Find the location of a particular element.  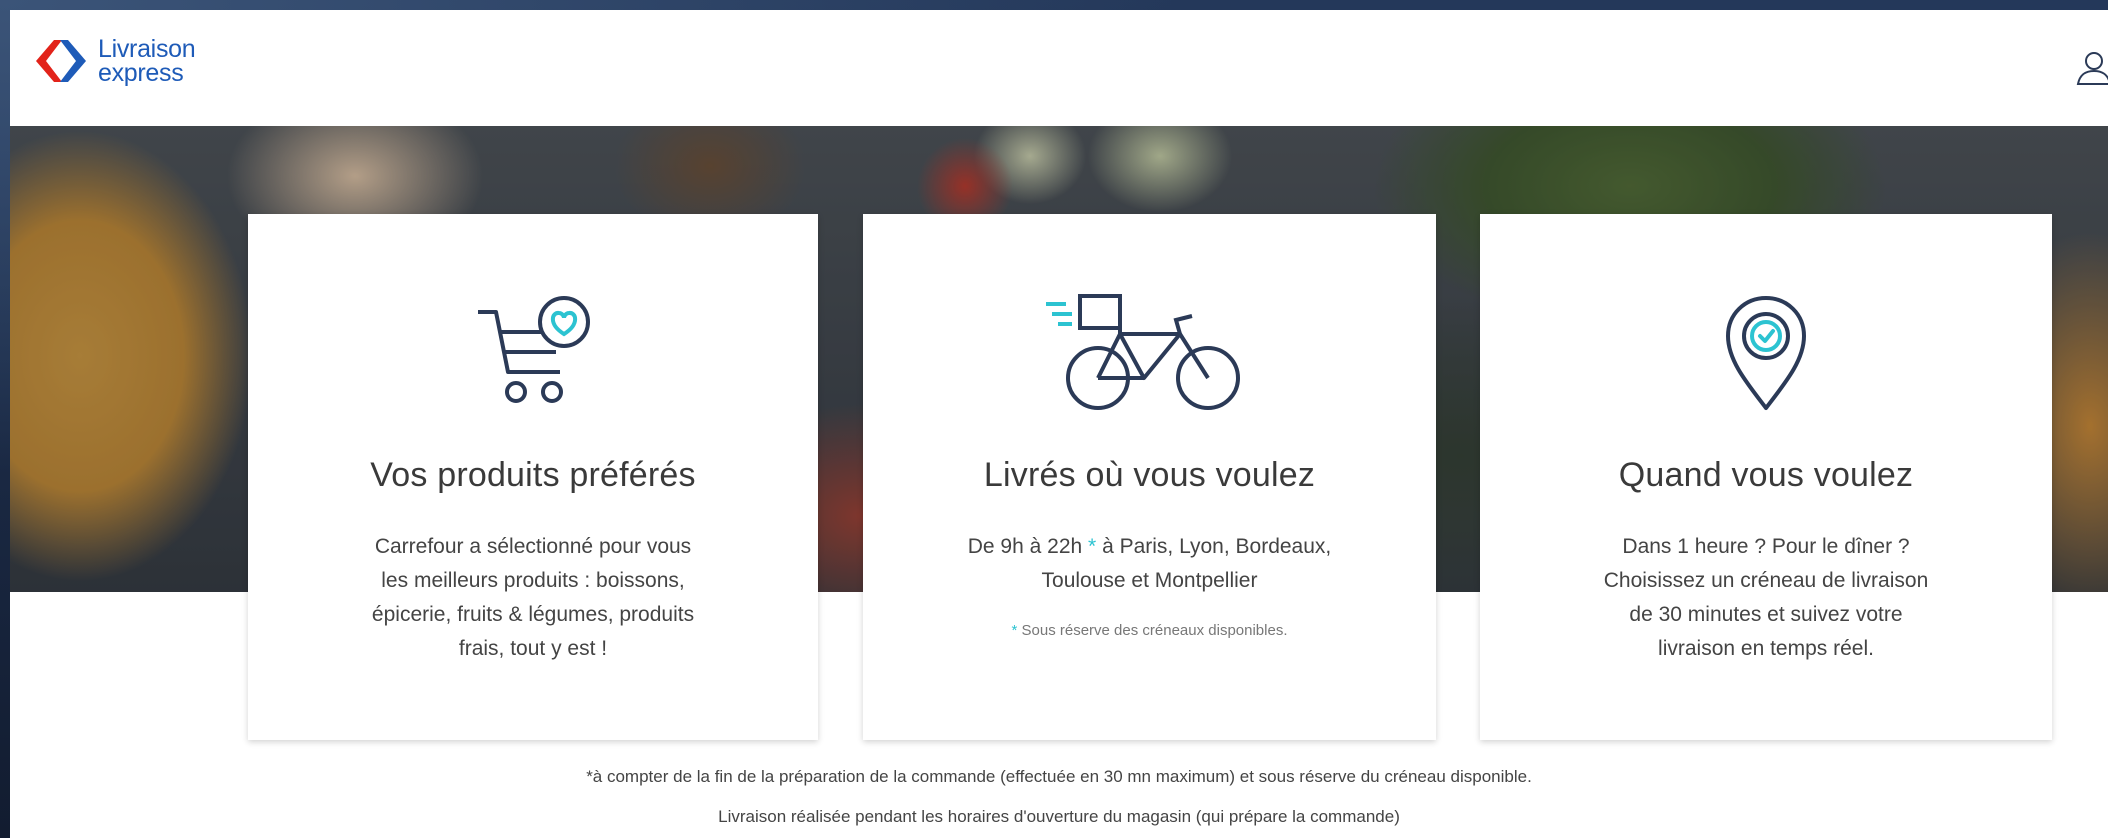

shopping-cart-heart-icon is located at coordinates (534, 349).